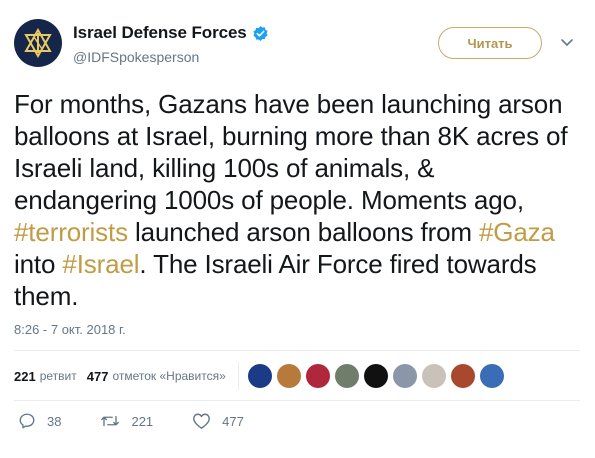 This screenshot has height=458, width=595. I want to click on verified-badge-icon, so click(260, 33).